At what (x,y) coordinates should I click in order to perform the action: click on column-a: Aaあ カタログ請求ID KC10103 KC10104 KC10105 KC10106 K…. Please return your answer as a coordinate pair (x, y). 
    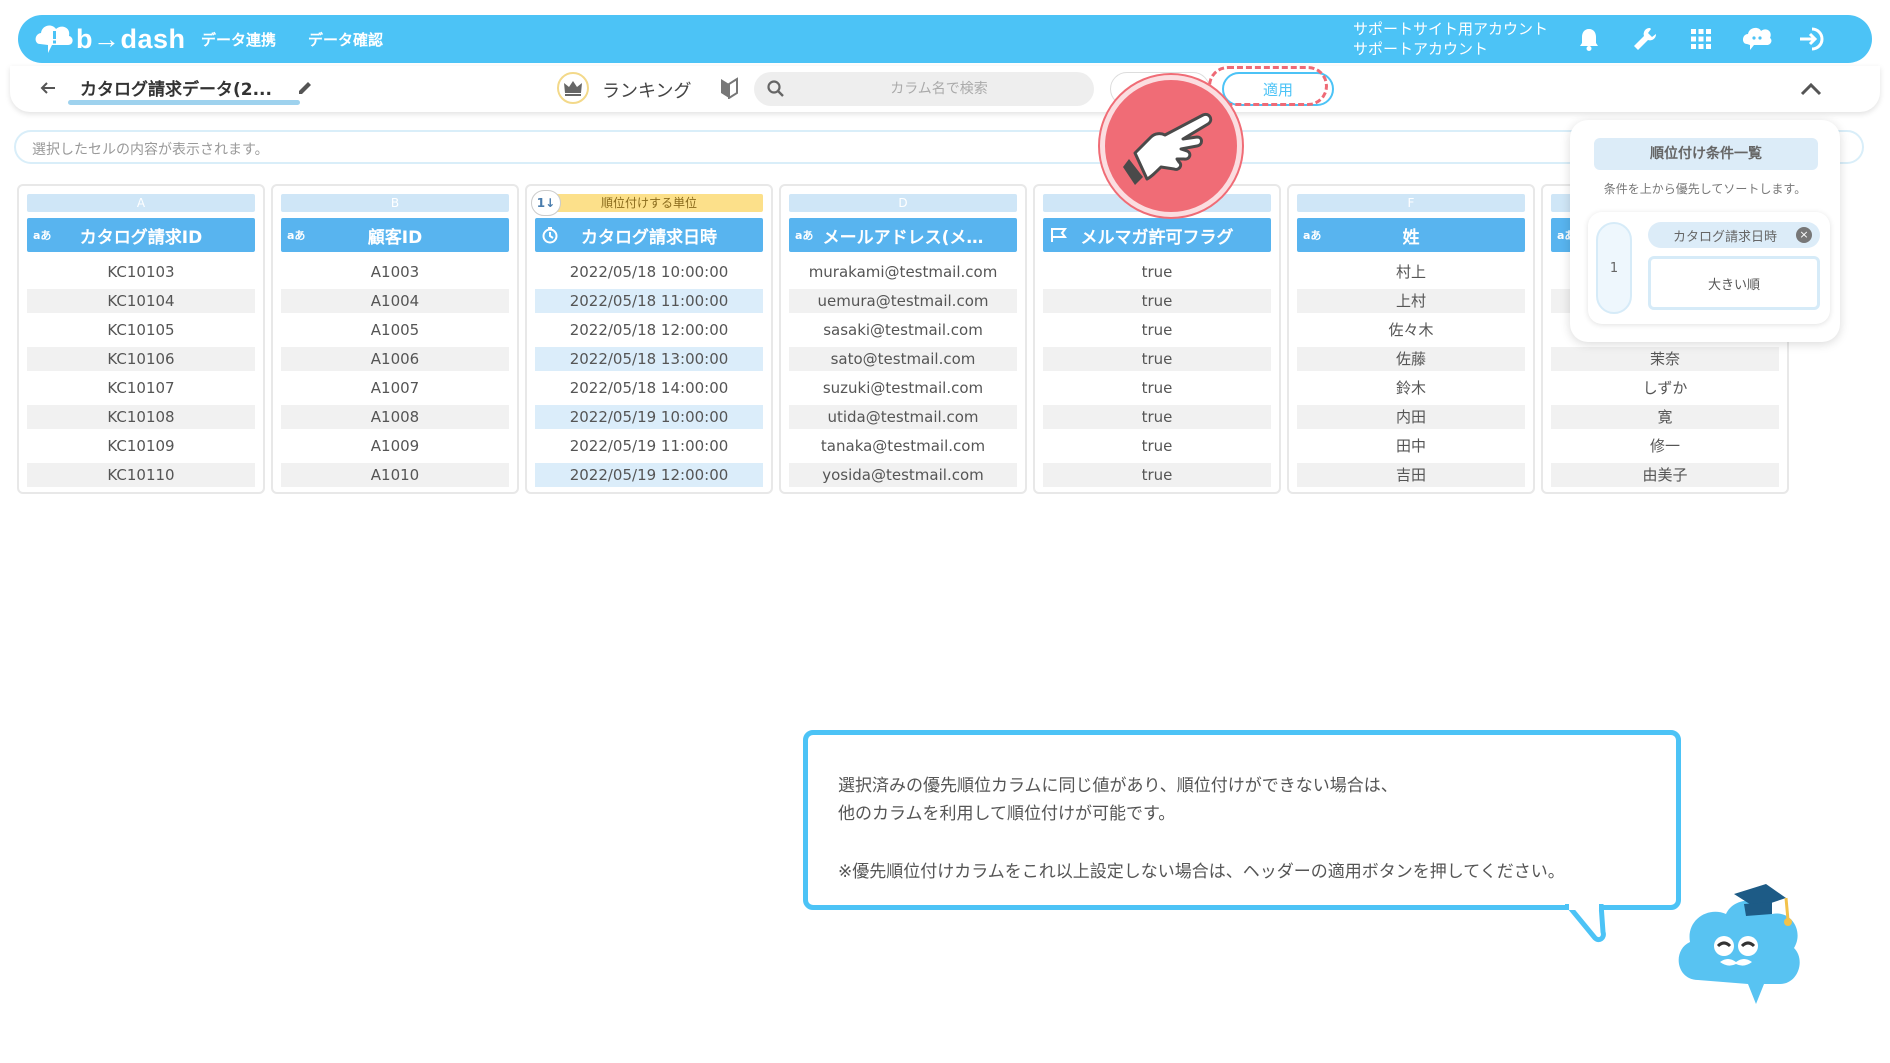
    Looking at the image, I should click on (141, 339).